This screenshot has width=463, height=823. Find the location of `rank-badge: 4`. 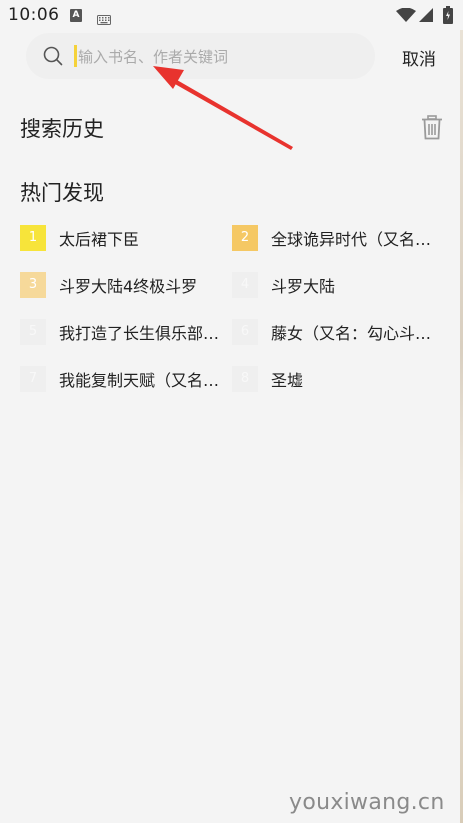

rank-badge: 4 is located at coordinates (245, 285).